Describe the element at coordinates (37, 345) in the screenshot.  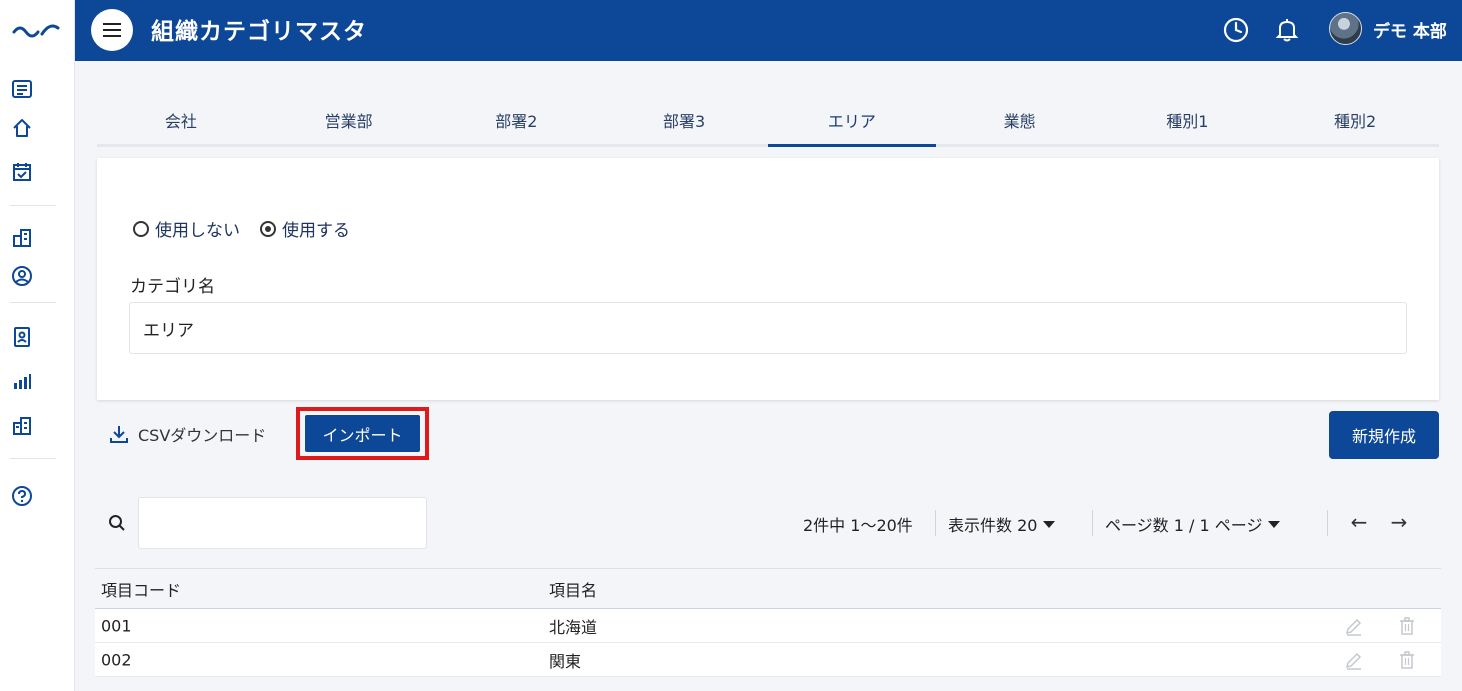
I see `sidebar` at that location.